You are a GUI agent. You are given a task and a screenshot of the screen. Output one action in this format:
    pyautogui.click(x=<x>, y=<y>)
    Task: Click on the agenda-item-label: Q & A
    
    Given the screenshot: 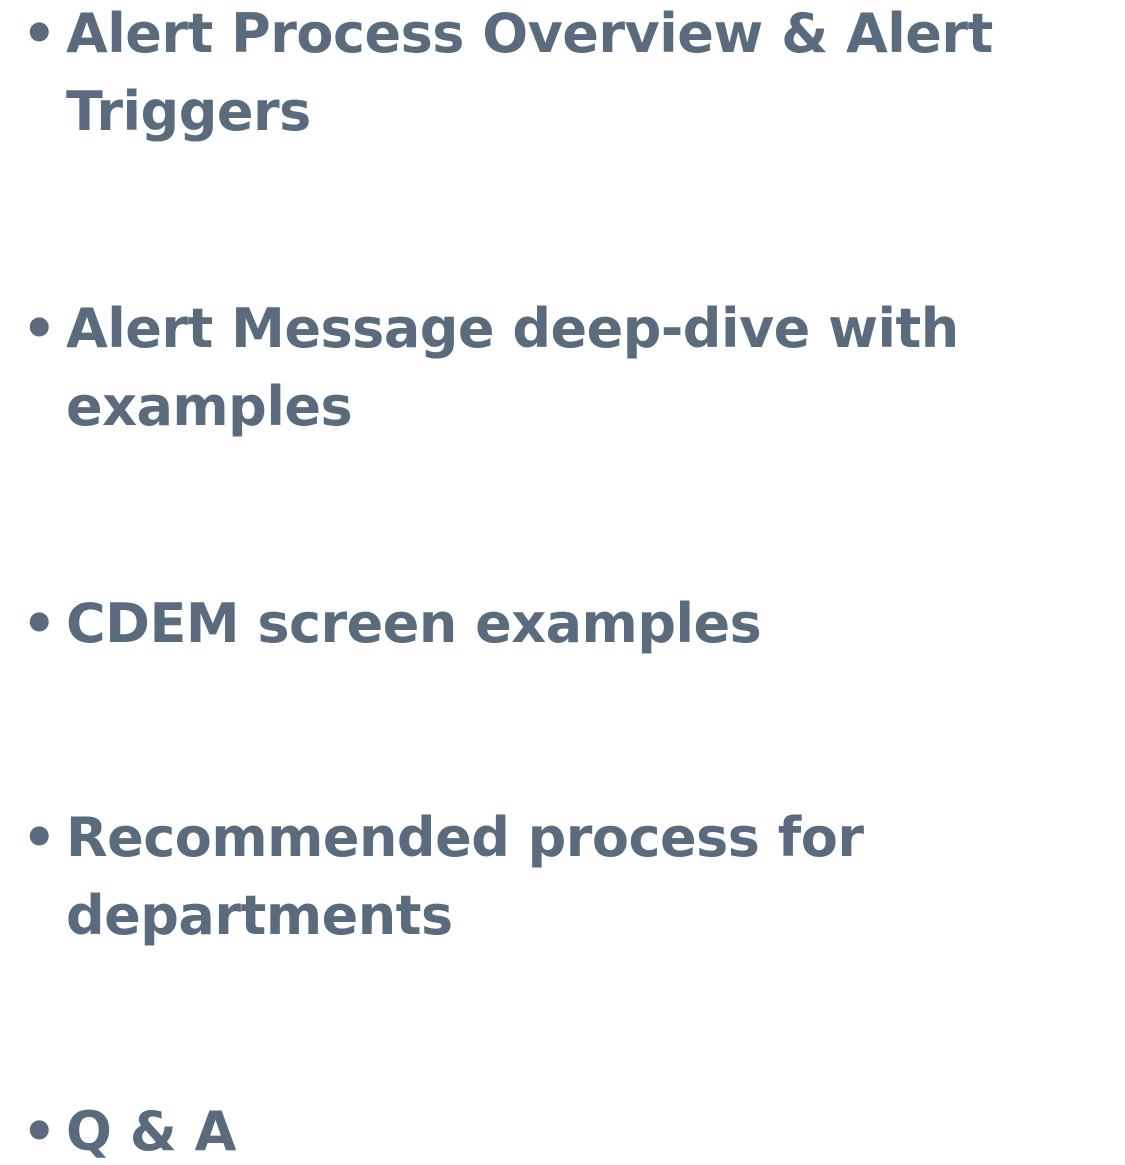 What is the action you would take?
    pyautogui.click(x=151, y=1131)
    